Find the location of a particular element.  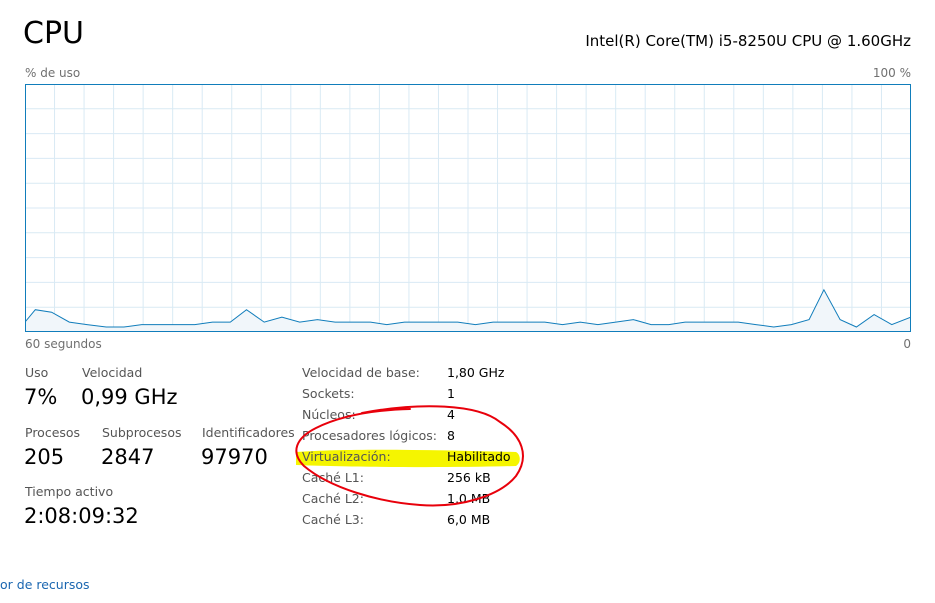

detail-label-cache-l2: Caché L2: is located at coordinates (333, 498).